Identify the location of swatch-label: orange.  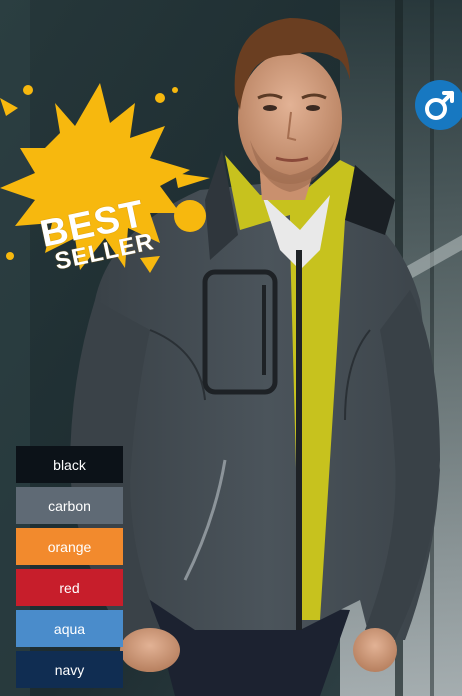
(69, 546).